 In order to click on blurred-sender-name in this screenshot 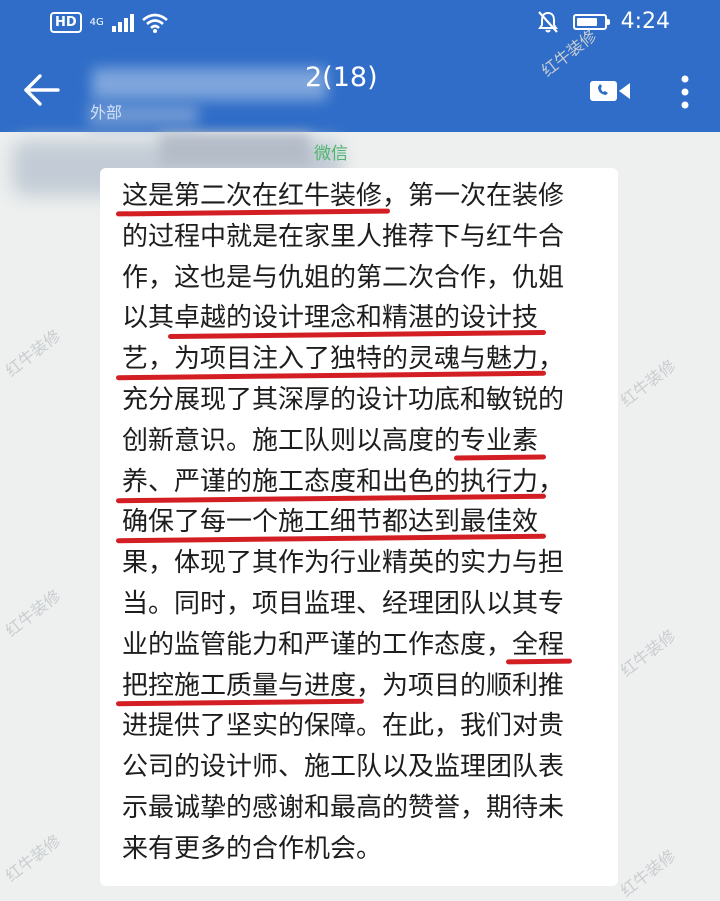, I will do `click(235, 150)`.